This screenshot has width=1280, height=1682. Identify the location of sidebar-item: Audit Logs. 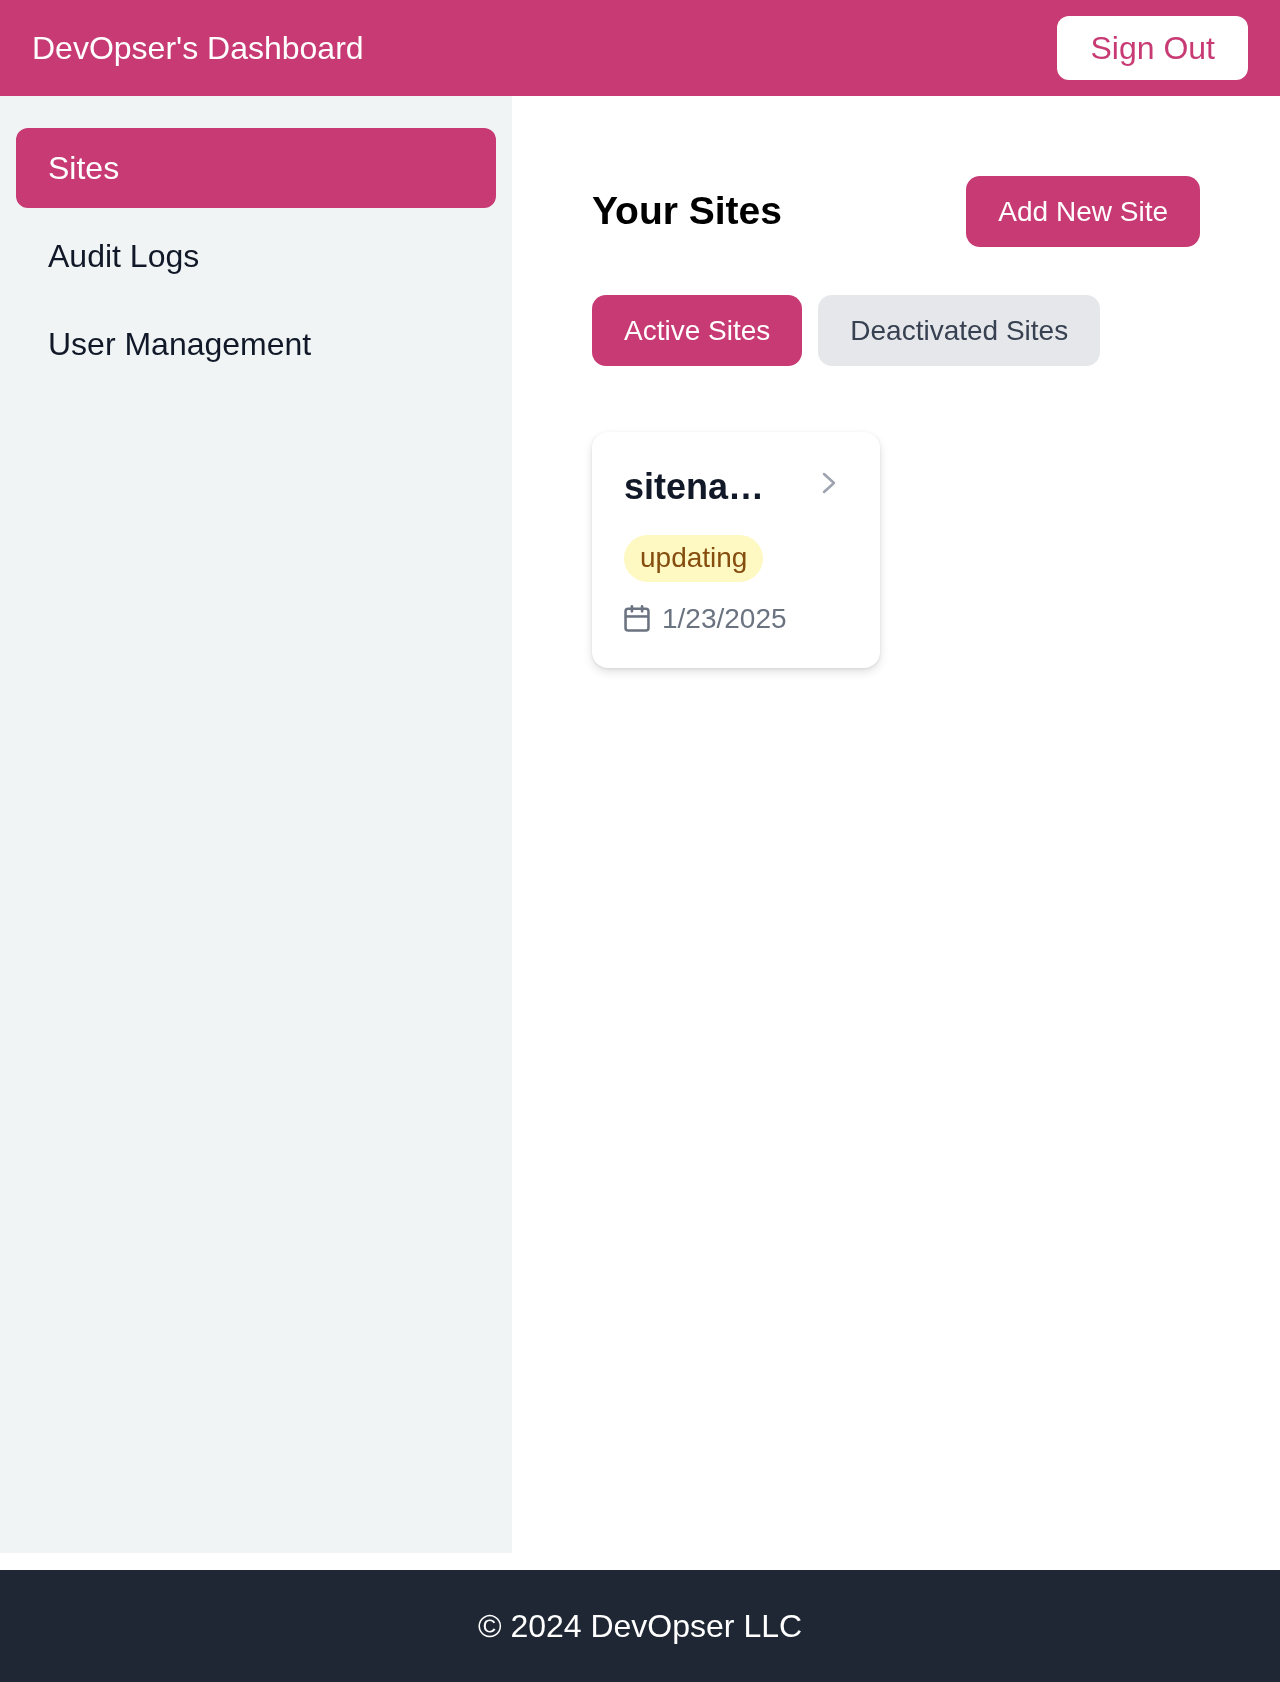
(256, 256).